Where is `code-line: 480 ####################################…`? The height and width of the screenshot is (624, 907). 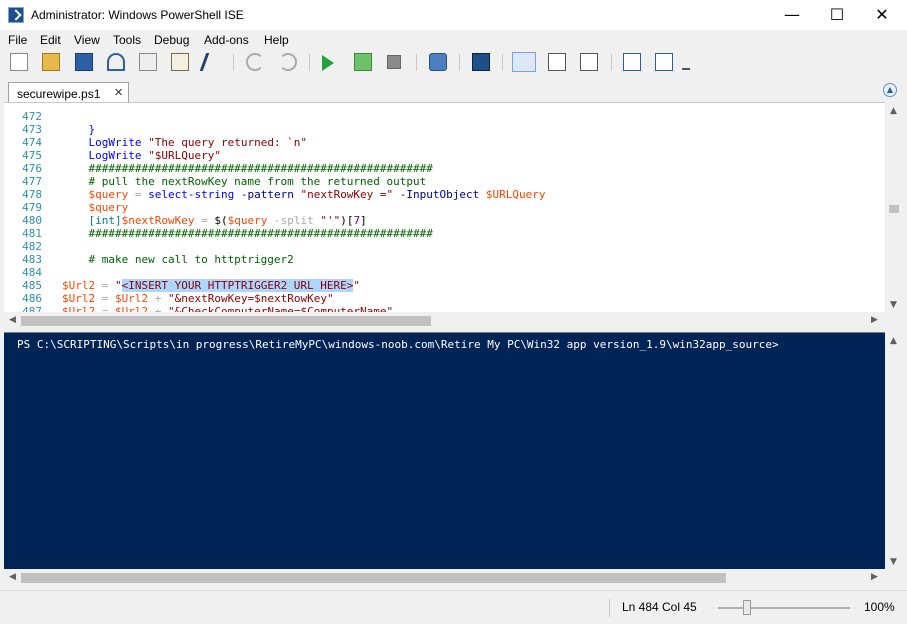
code-line: 480 ####################################… is located at coordinates (444, 220).